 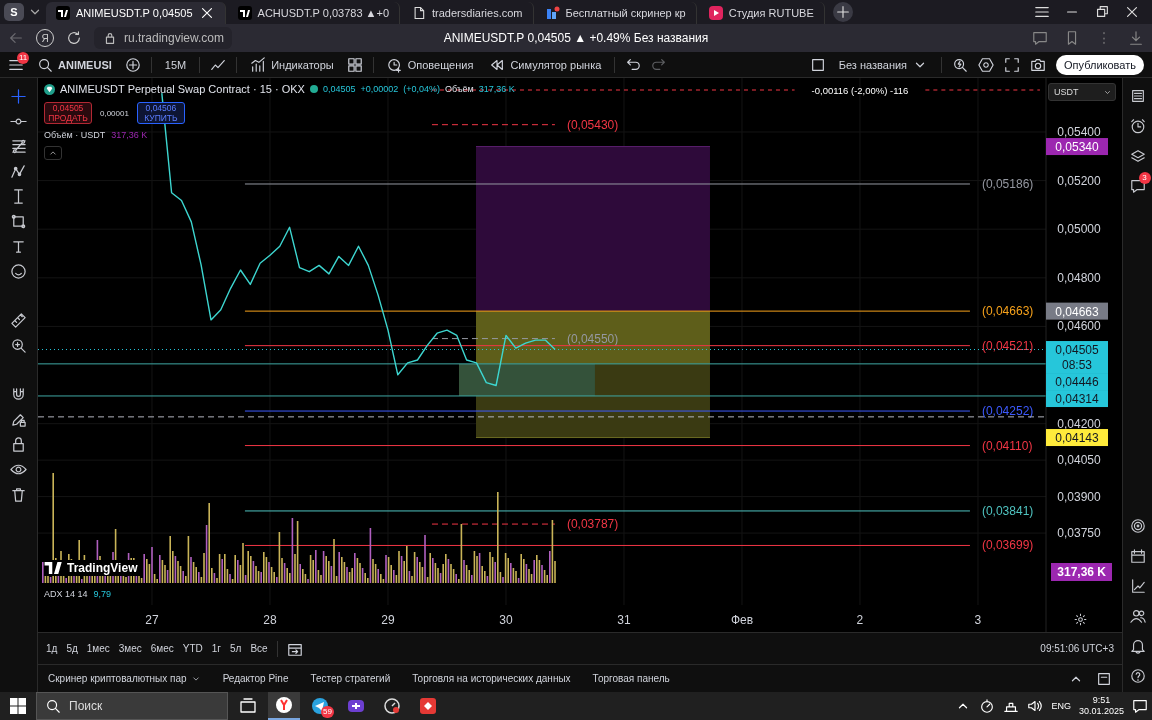 I want to click on price-axis-label: 0,05200, so click(x=1079, y=180).